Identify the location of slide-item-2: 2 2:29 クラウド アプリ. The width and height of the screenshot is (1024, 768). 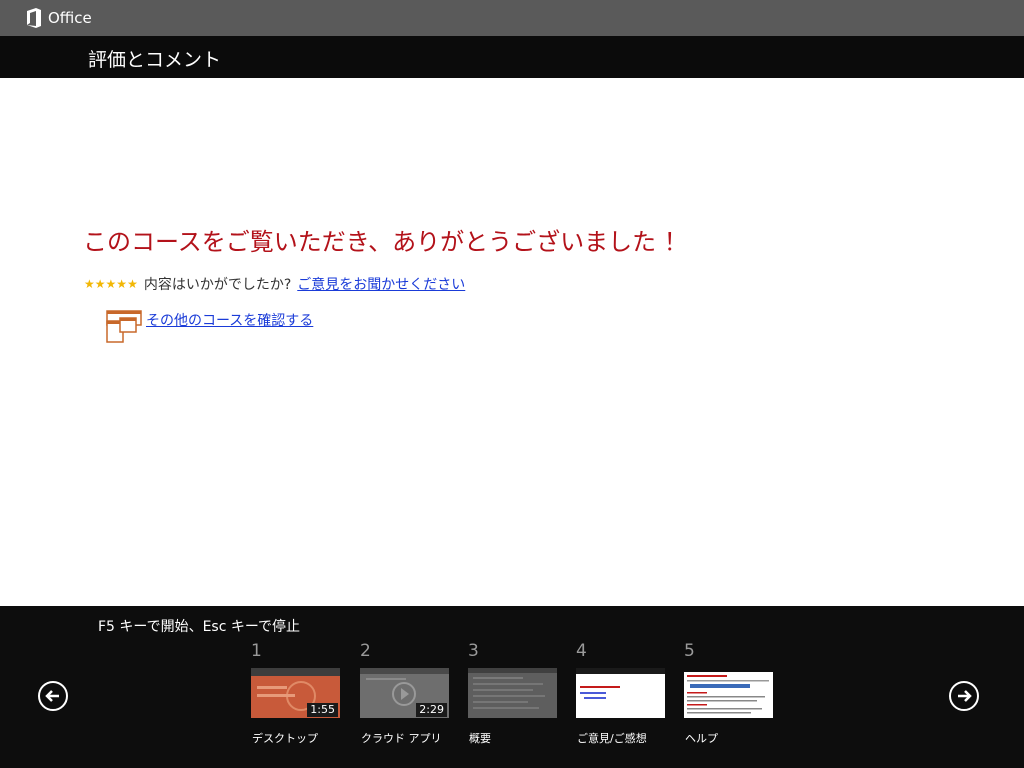
(406, 692).